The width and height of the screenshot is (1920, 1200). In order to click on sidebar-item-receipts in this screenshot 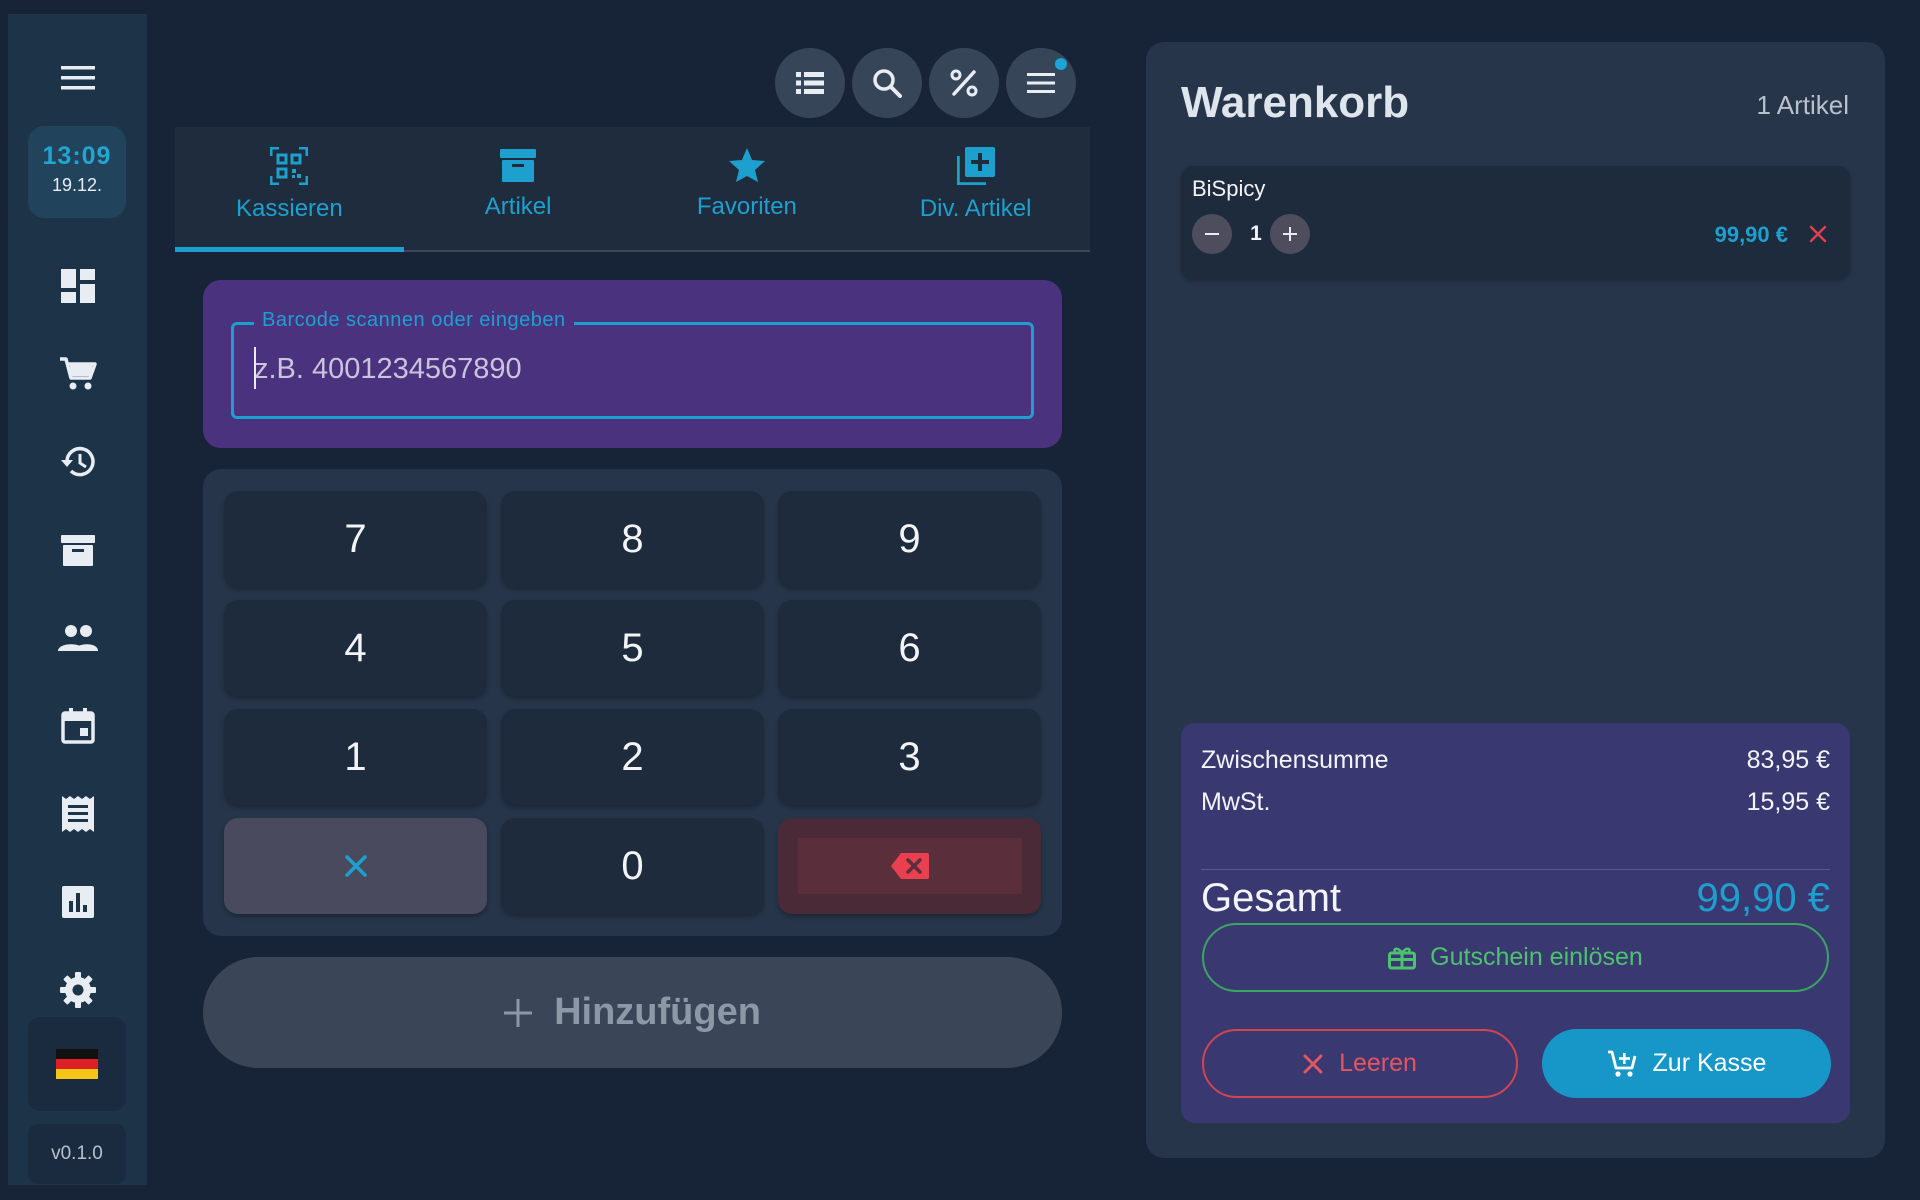, I will do `click(77, 814)`.